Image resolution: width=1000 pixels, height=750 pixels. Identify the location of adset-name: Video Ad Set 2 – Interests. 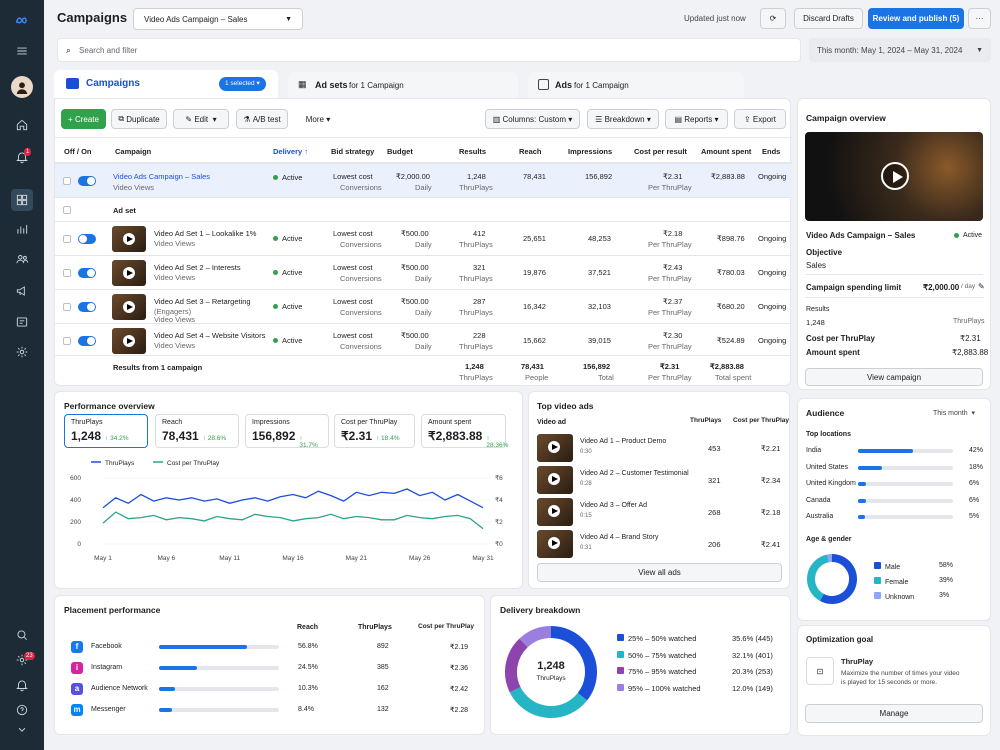
(197, 267).